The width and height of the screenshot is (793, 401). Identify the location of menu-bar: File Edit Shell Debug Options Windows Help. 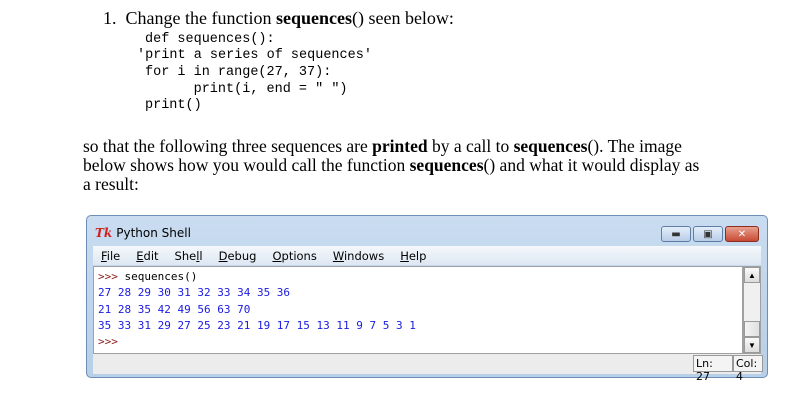
(427, 255).